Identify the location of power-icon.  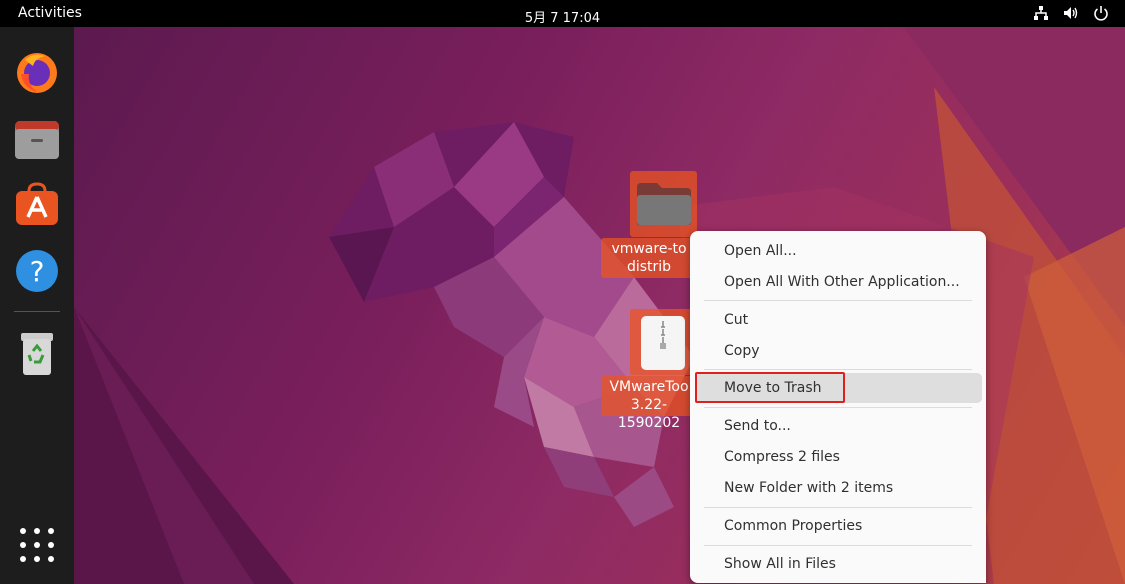
(1101, 13).